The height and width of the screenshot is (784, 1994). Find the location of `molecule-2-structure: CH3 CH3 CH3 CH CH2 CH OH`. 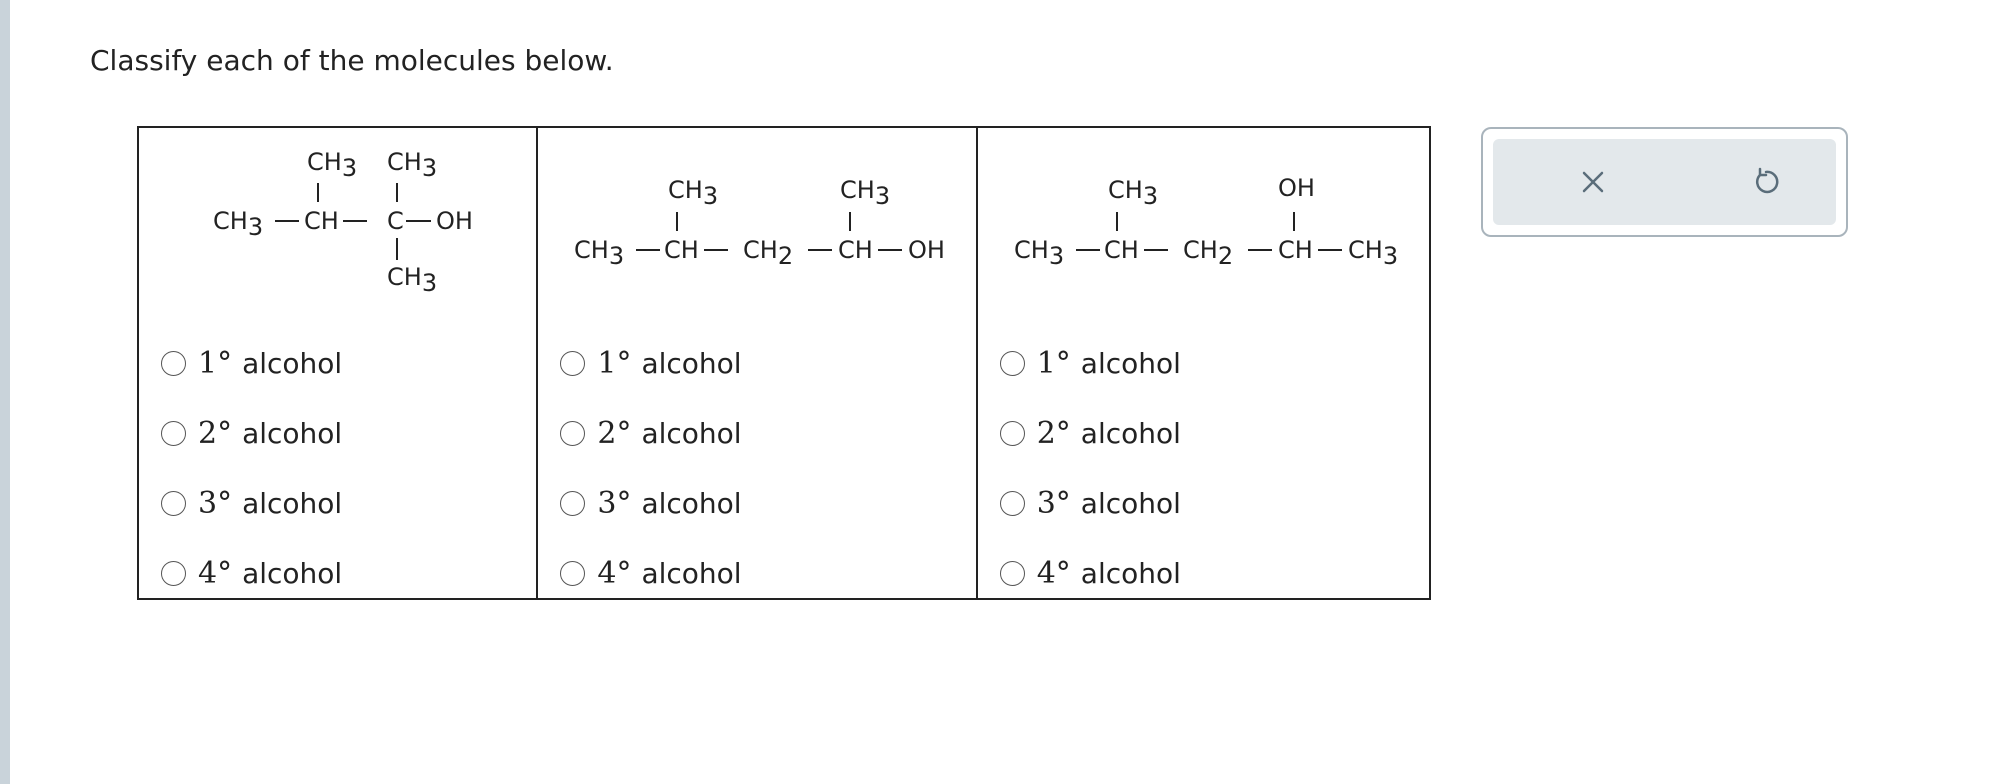

molecule-2-structure: CH3 CH3 CH3 CH CH2 CH OH is located at coordinates (756, 218).